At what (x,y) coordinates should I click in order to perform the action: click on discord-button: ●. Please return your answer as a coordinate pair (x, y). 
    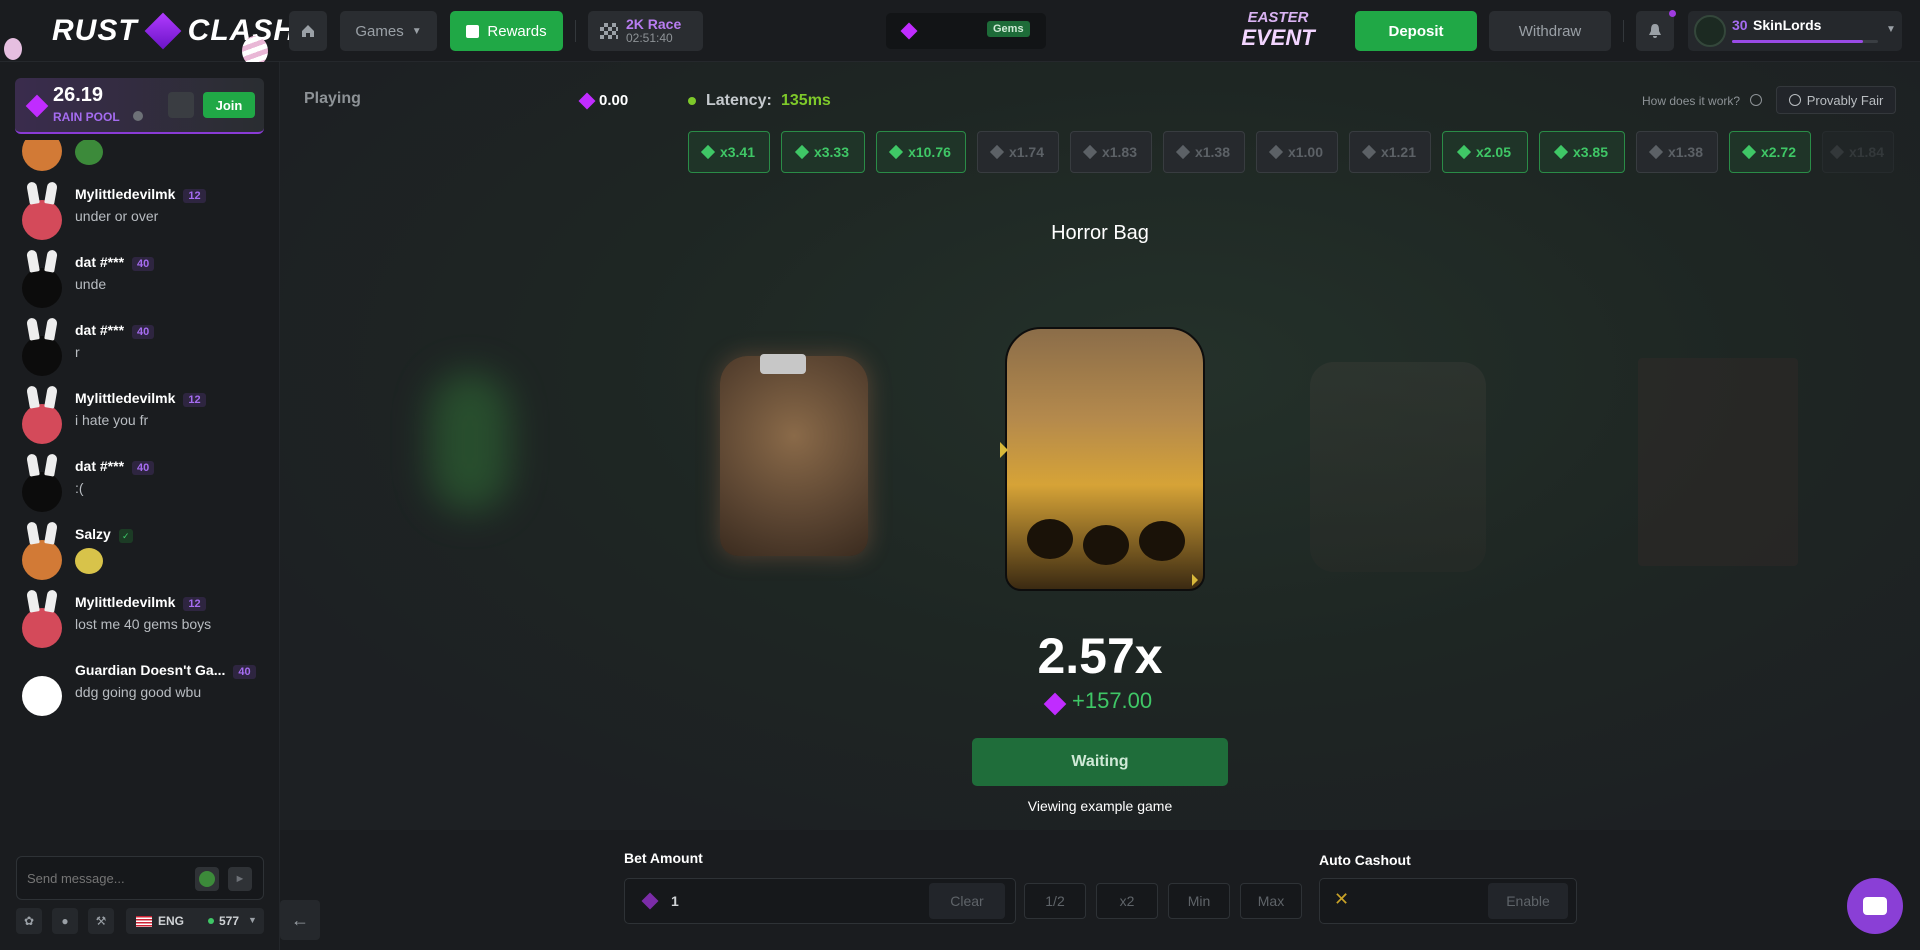
    Looking at the image, I should click on (65, 921).